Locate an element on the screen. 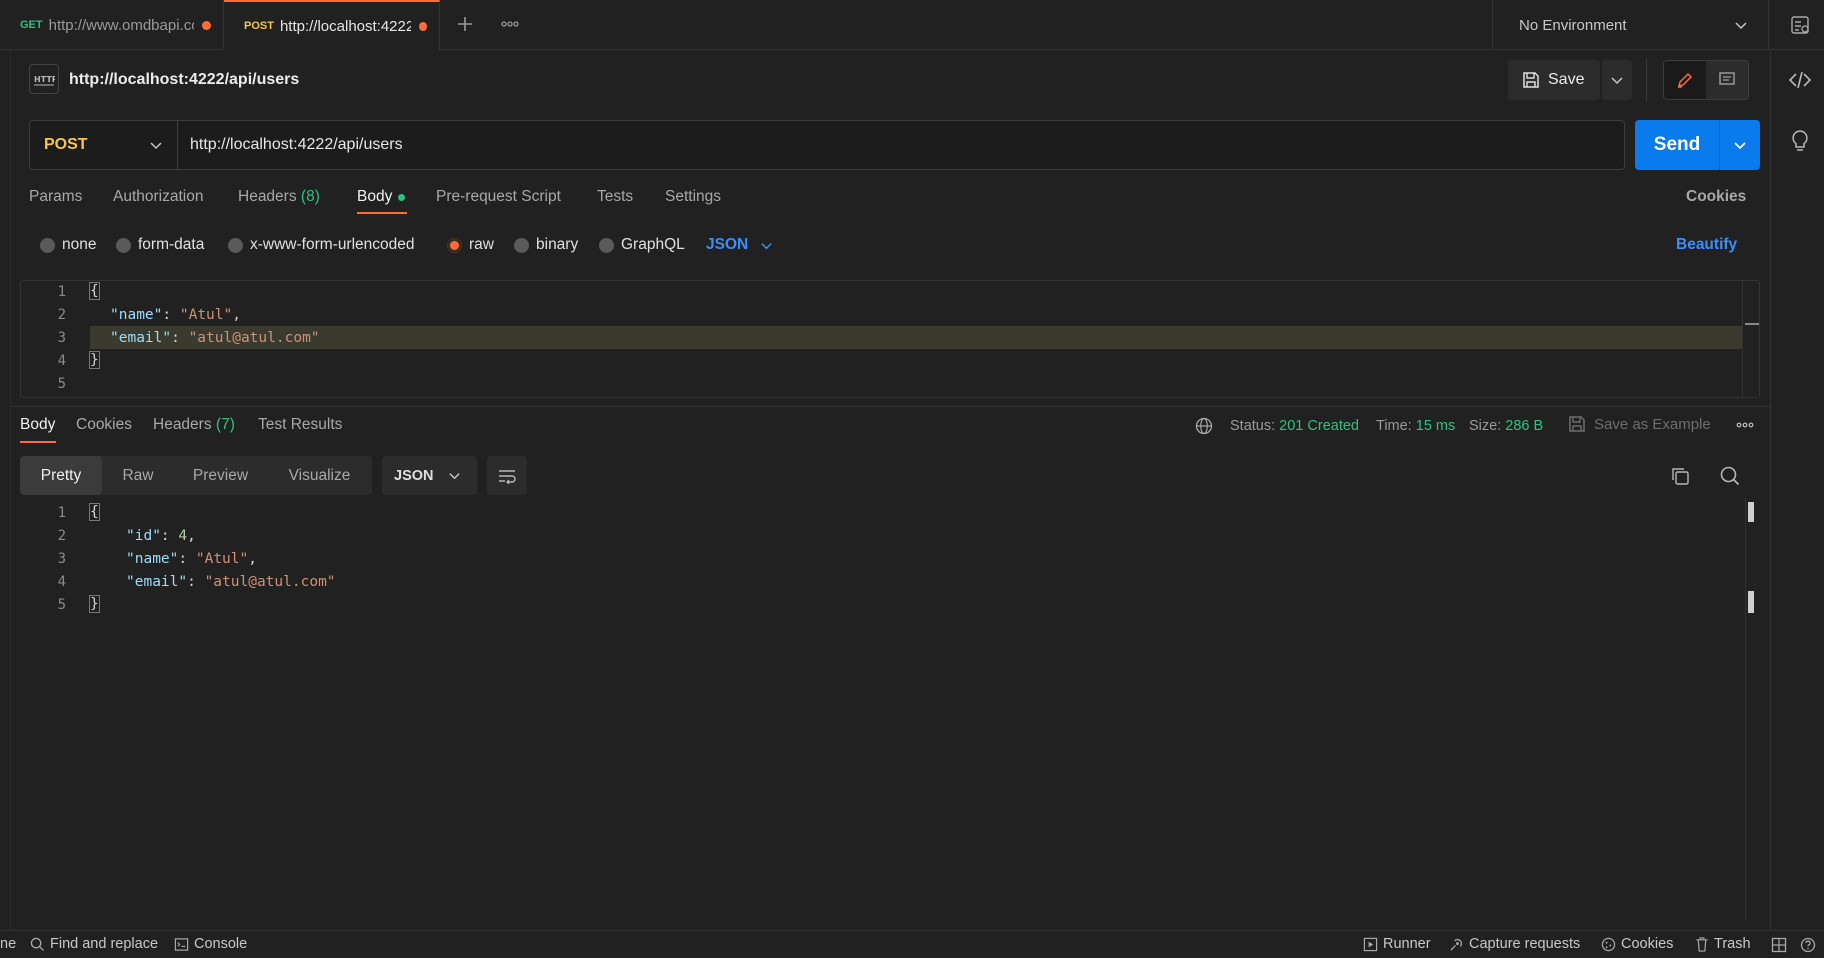 Image resolution: width=1824 pixels, height=958 pixels. environment-selector: No Environment is located at coordinates (1630, 25).